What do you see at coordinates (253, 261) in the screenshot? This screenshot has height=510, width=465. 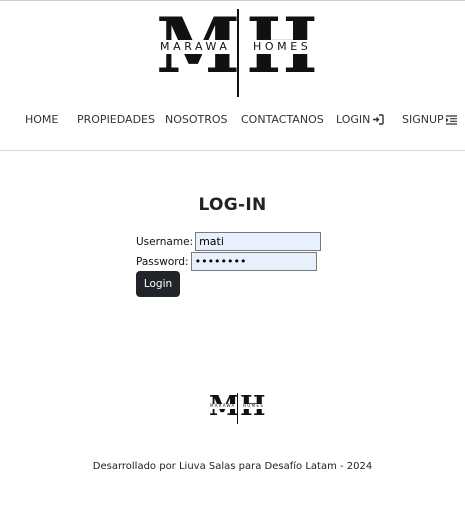 I see `password-field` at bounding box center [253, 261].